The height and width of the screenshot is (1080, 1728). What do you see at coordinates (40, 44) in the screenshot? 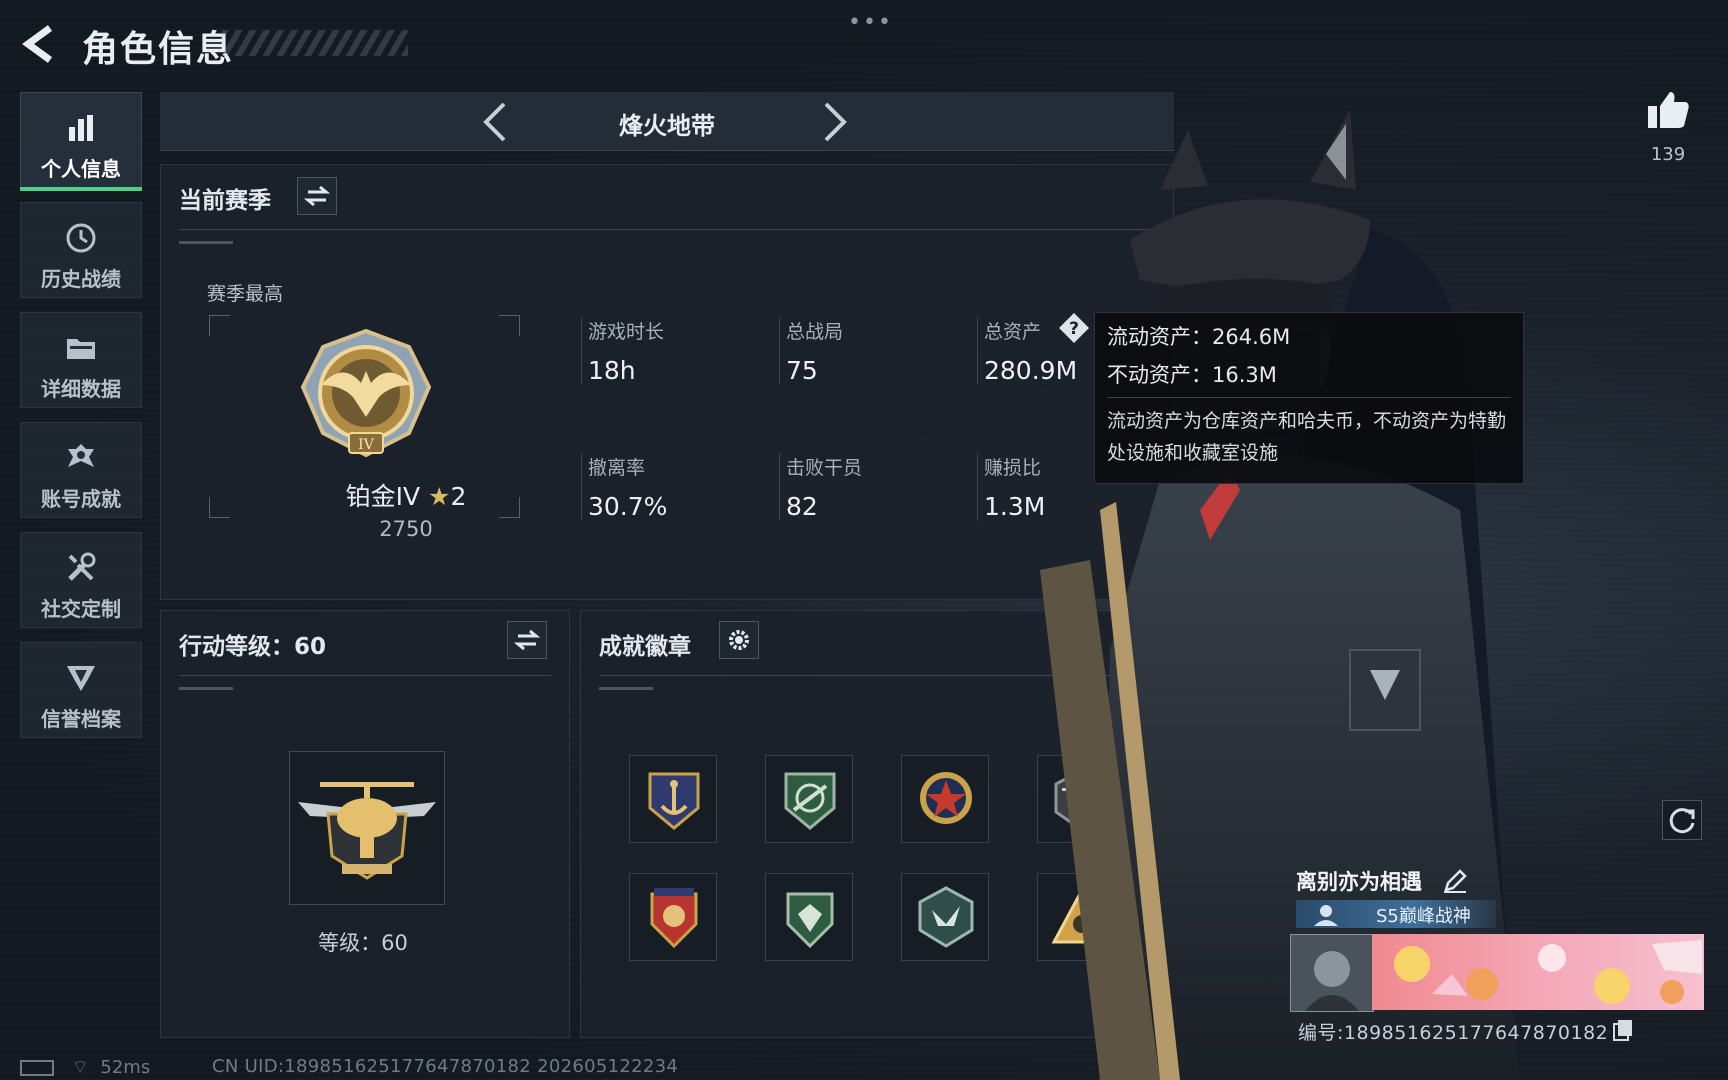
I see `back-arrow-icon` at bounding box center [40, 44].